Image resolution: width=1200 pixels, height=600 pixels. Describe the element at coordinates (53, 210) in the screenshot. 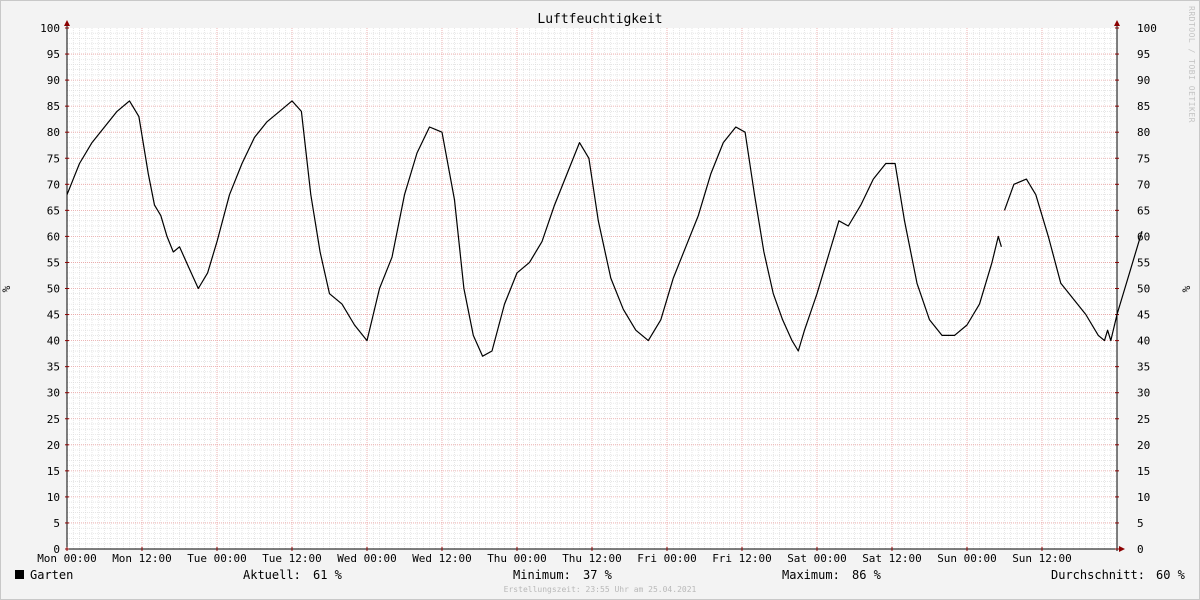

I see `y-tick-label-left: 65` at that location.